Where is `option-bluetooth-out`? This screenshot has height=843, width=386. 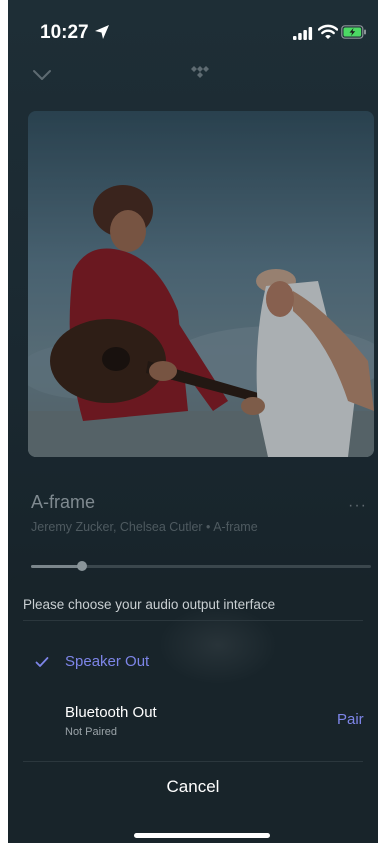
option-bluetooth-out is located at coordinates (163, 720).